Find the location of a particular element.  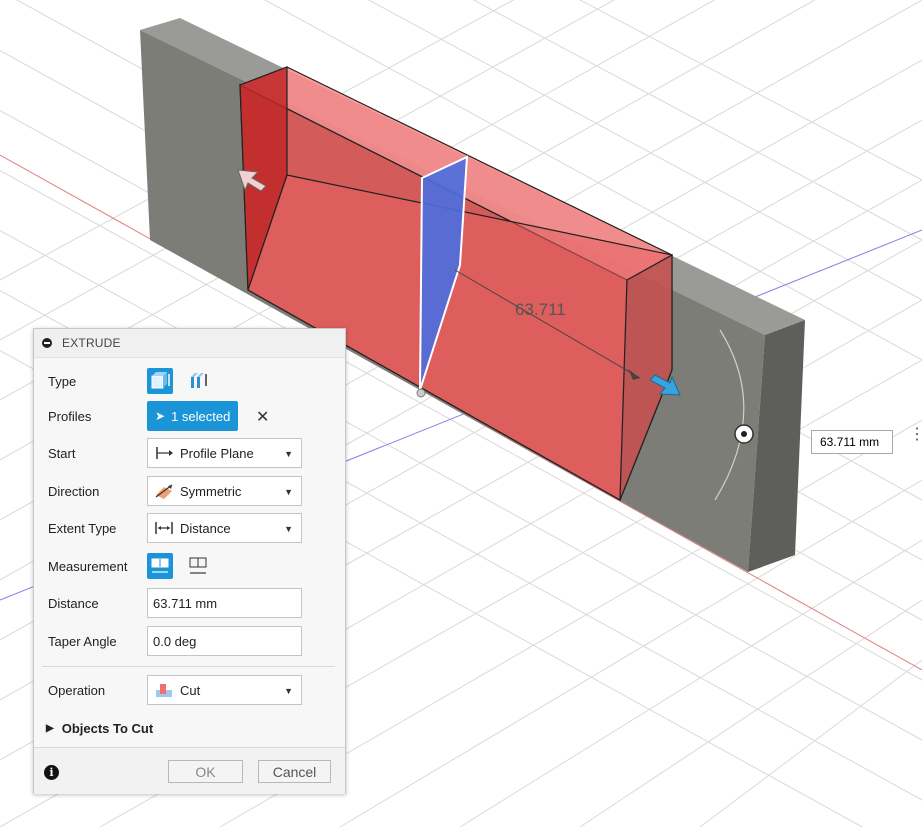

start-row: Start Profile Plane ▼ is located at coordinates (189, 453).